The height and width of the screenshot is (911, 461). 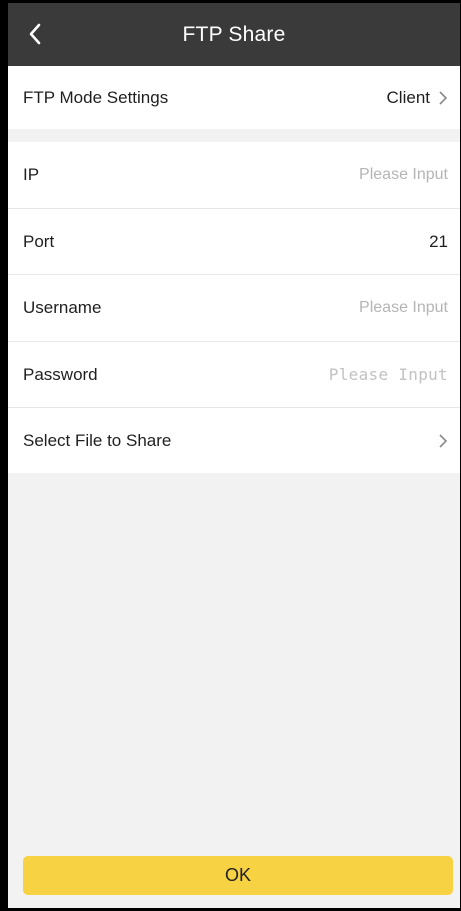 I want to click on top-app-bar: FTP Share, so click(x=234, y=34).